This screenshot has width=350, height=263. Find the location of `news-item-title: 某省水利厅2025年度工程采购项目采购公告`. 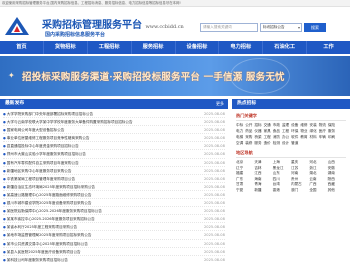

news-item-title: 某省水利厅2025年度工程采购项目采购公告 is located at coordinates (42, 227).